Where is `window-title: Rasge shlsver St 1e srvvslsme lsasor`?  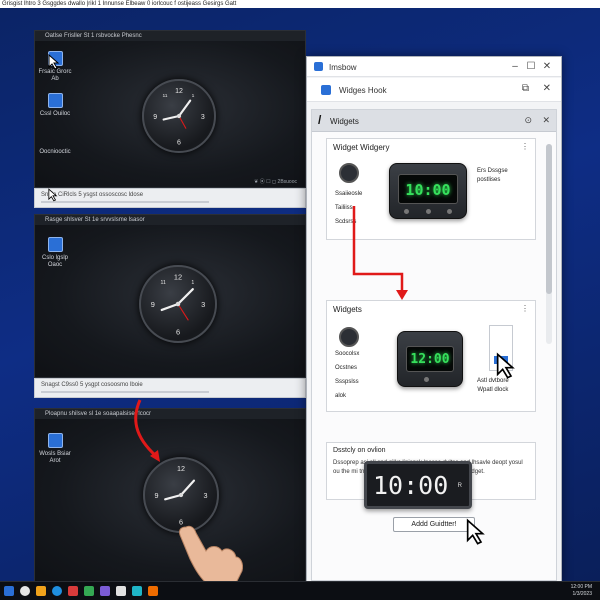
window-title: Rasge shlsver St 1e srvvslsme lsasor is located at coordinates (170, 220).